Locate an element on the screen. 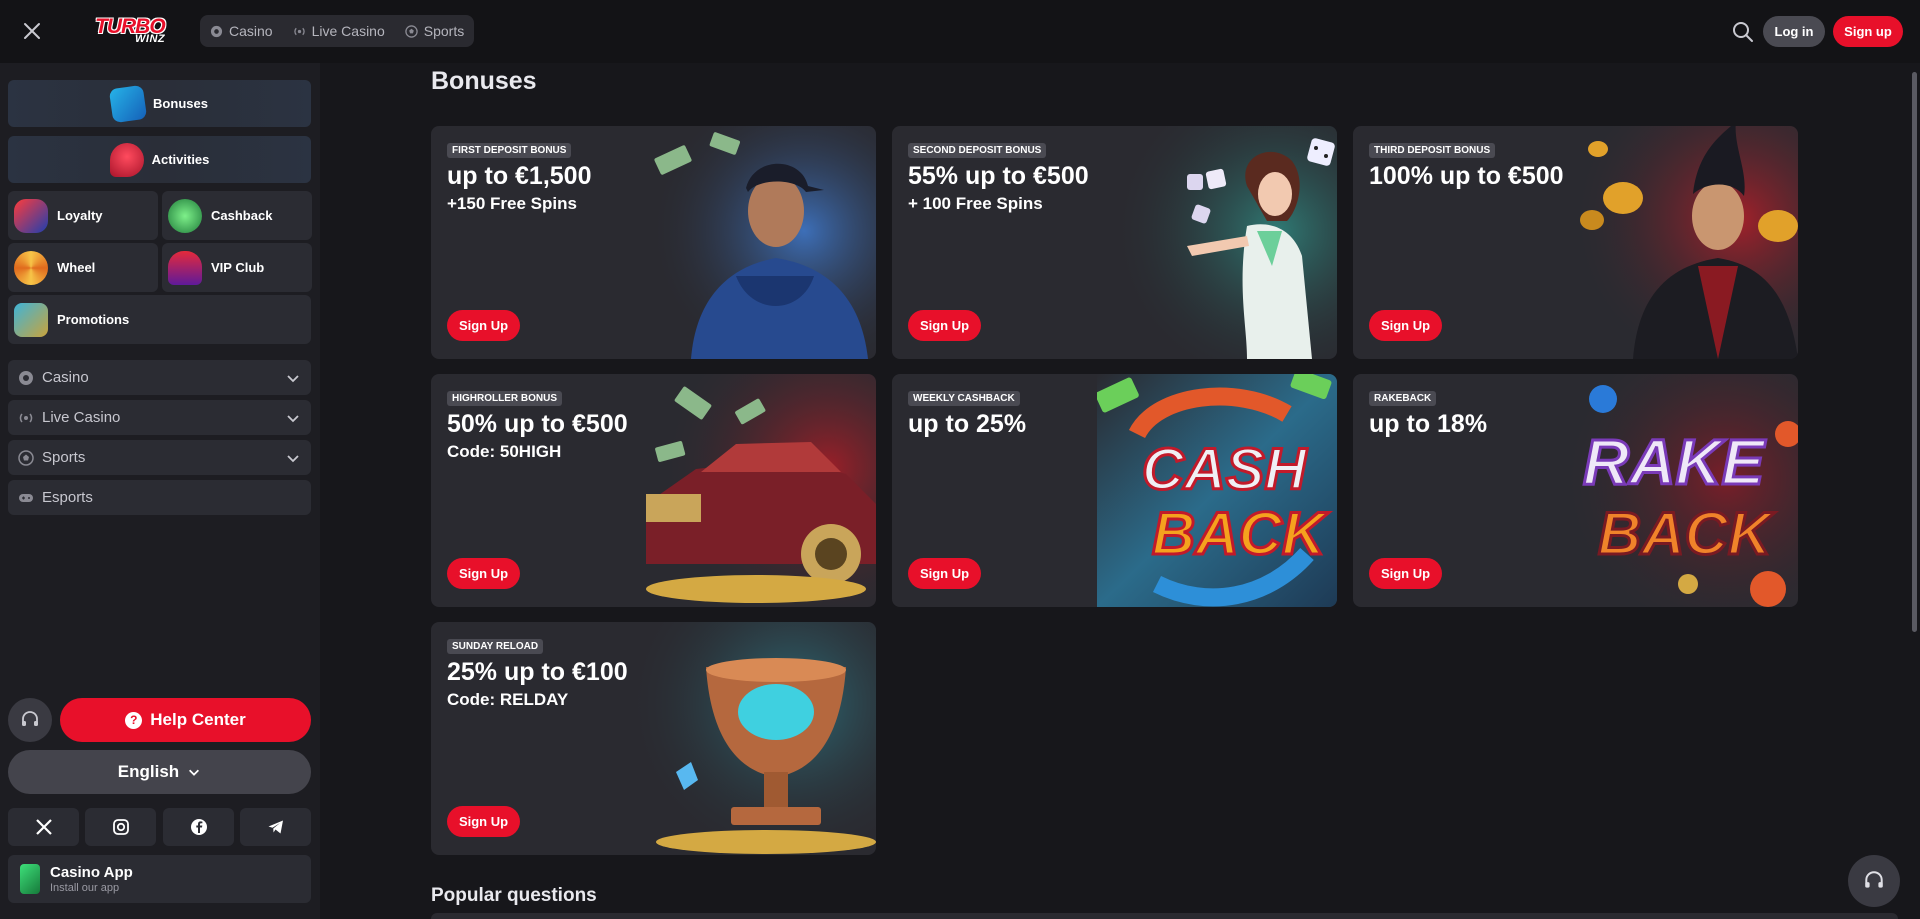 The image size is (1920, 919). support-chat-button is located at coordinates (30, 720).